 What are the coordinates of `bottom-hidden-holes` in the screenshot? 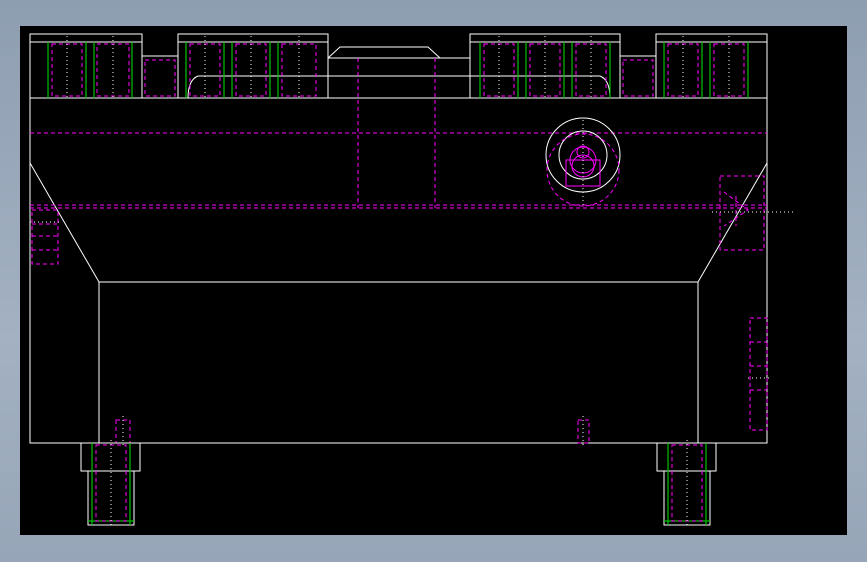 It's located at (352, 431).